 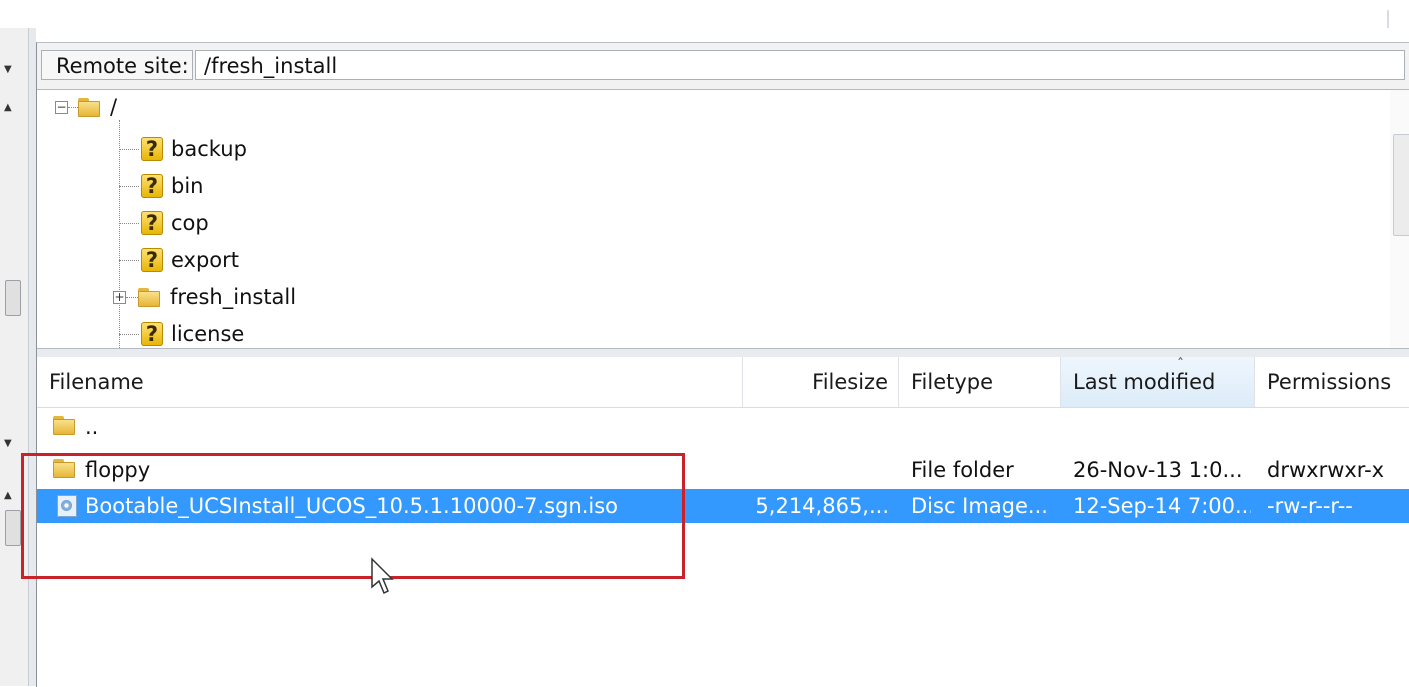 I want to click on disc-image-icon, so click(x=67, y=506).